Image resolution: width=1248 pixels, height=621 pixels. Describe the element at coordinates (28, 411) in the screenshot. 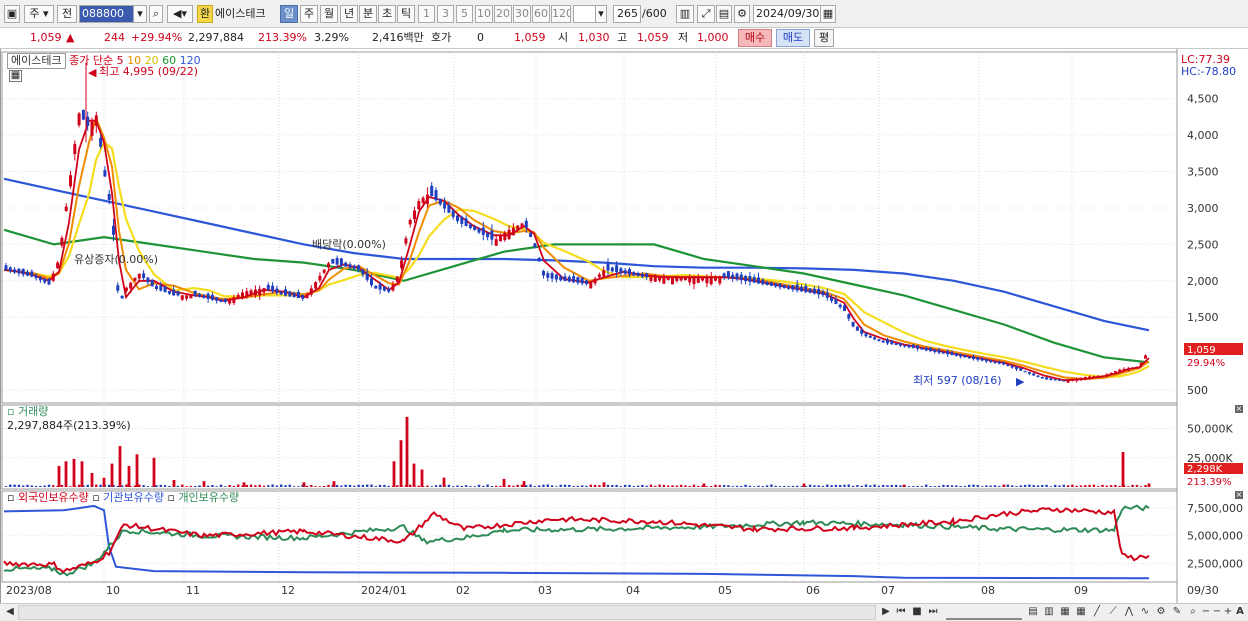

I see `volume-legend: ▫ 거래량` at that location.